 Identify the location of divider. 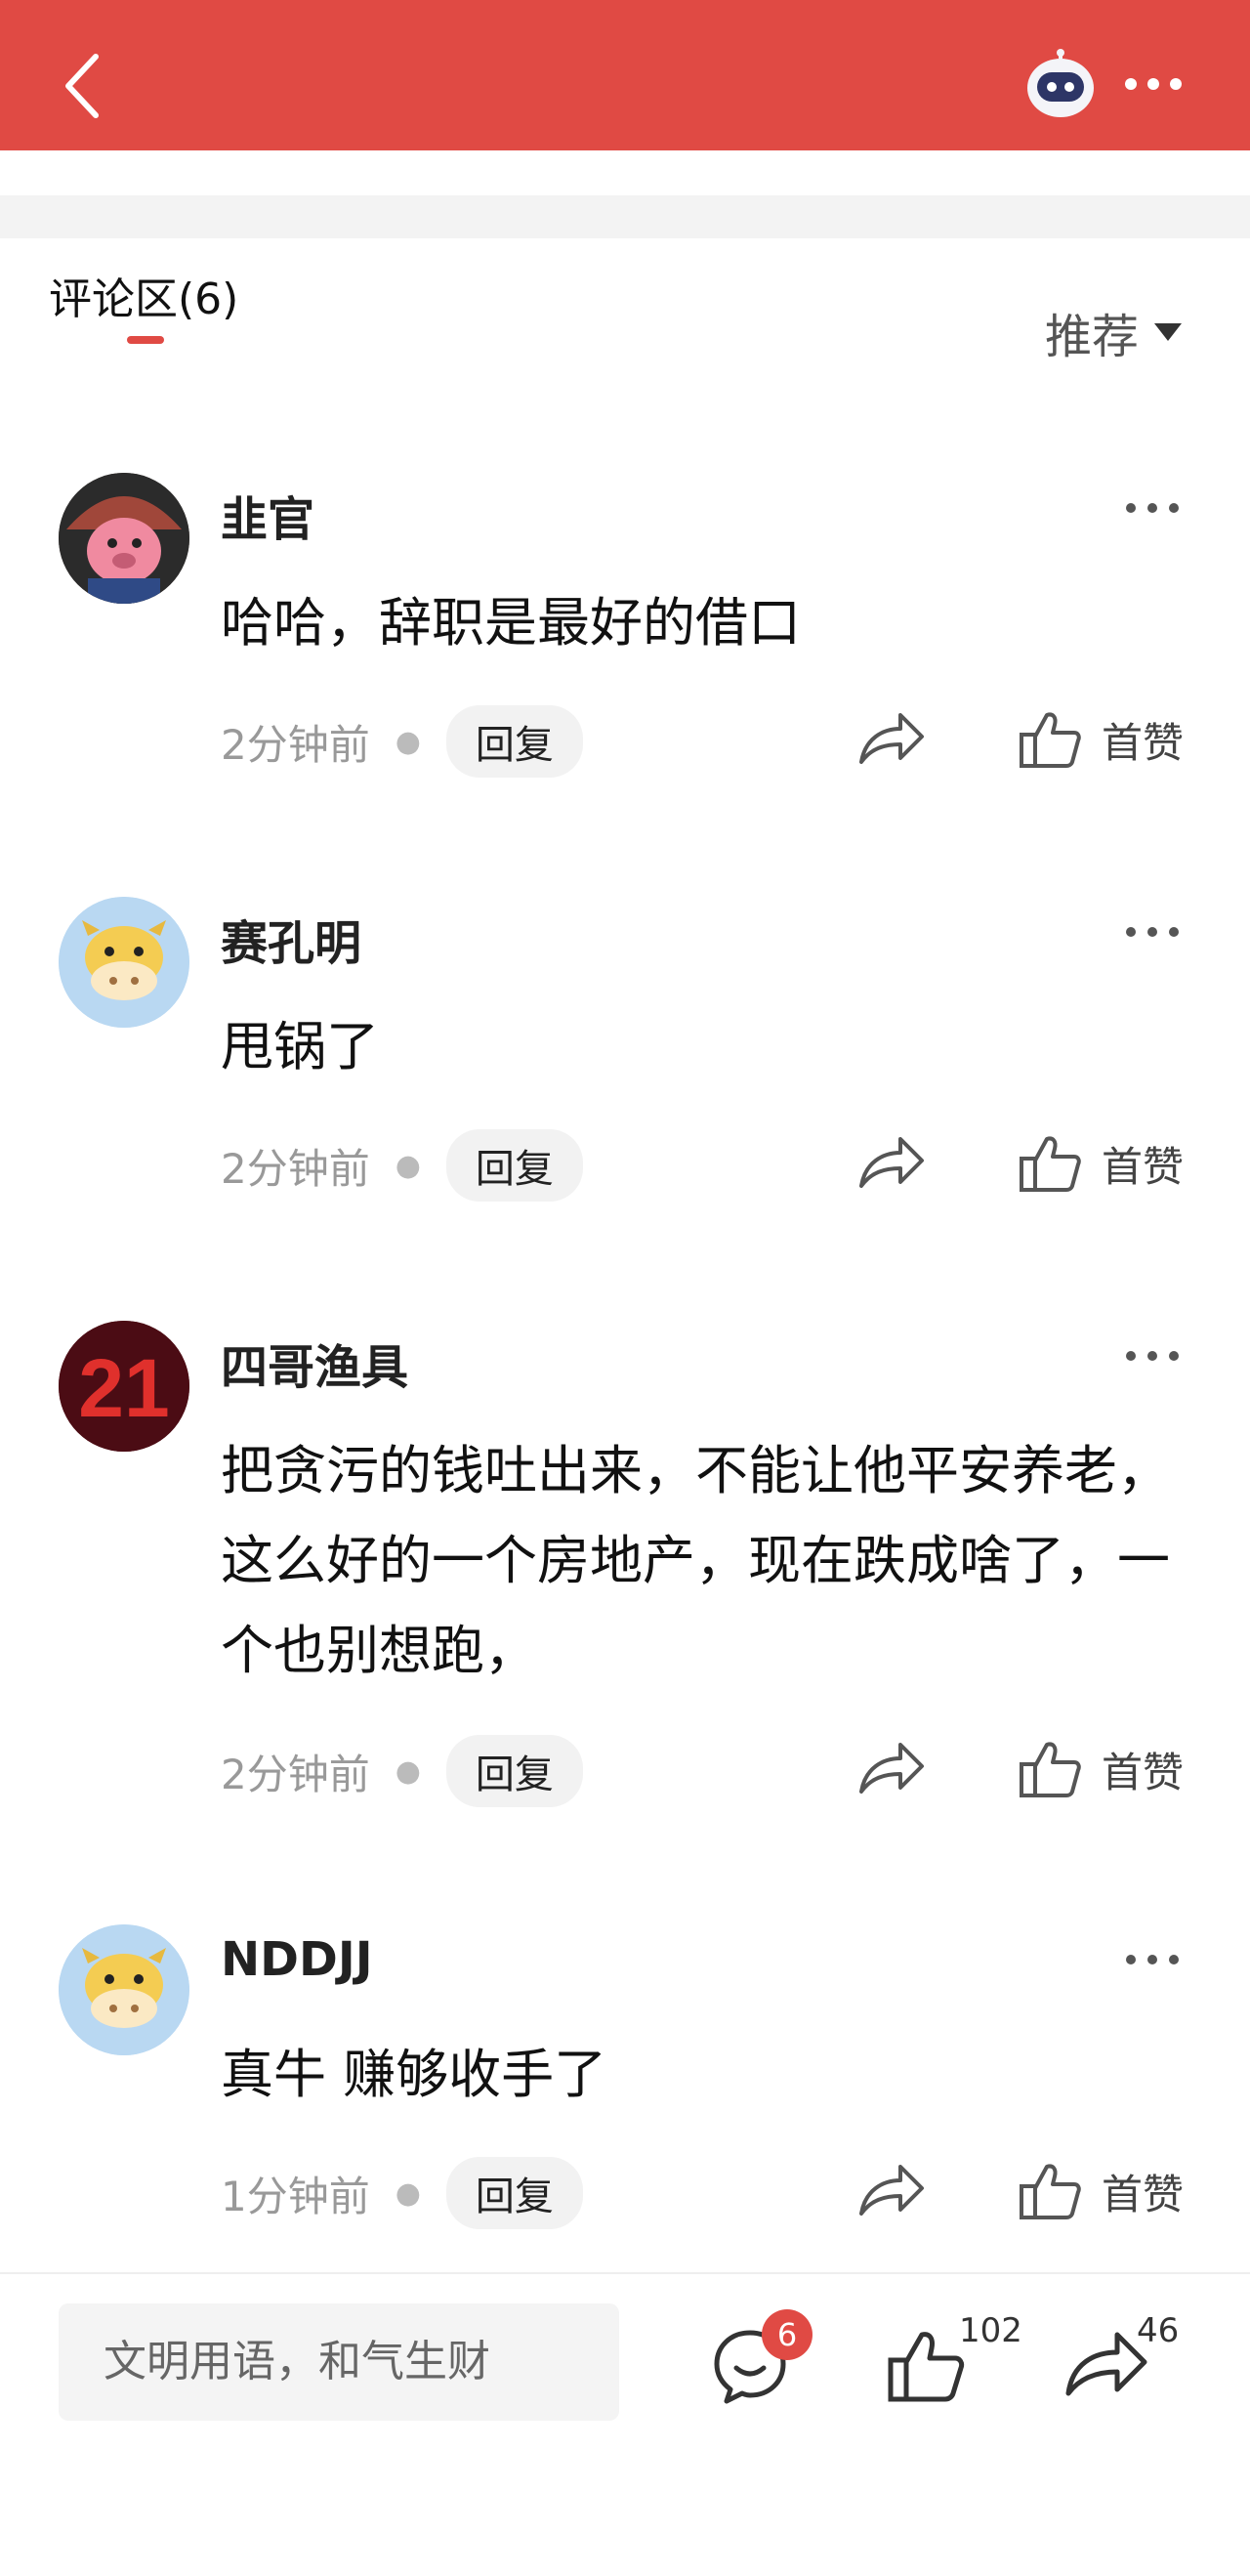
(625, 2273).